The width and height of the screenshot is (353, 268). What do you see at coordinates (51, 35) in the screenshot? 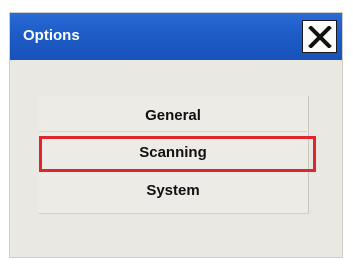
I see `dialog-title: Options` at bounding box center [51, 35].